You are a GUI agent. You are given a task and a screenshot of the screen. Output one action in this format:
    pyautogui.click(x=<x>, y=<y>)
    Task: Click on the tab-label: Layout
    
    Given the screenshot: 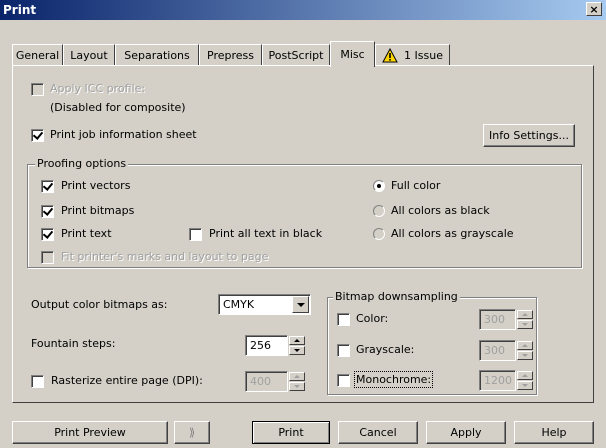 What is the action you would take?
    pyautogui.click(x=89, y=55)
    